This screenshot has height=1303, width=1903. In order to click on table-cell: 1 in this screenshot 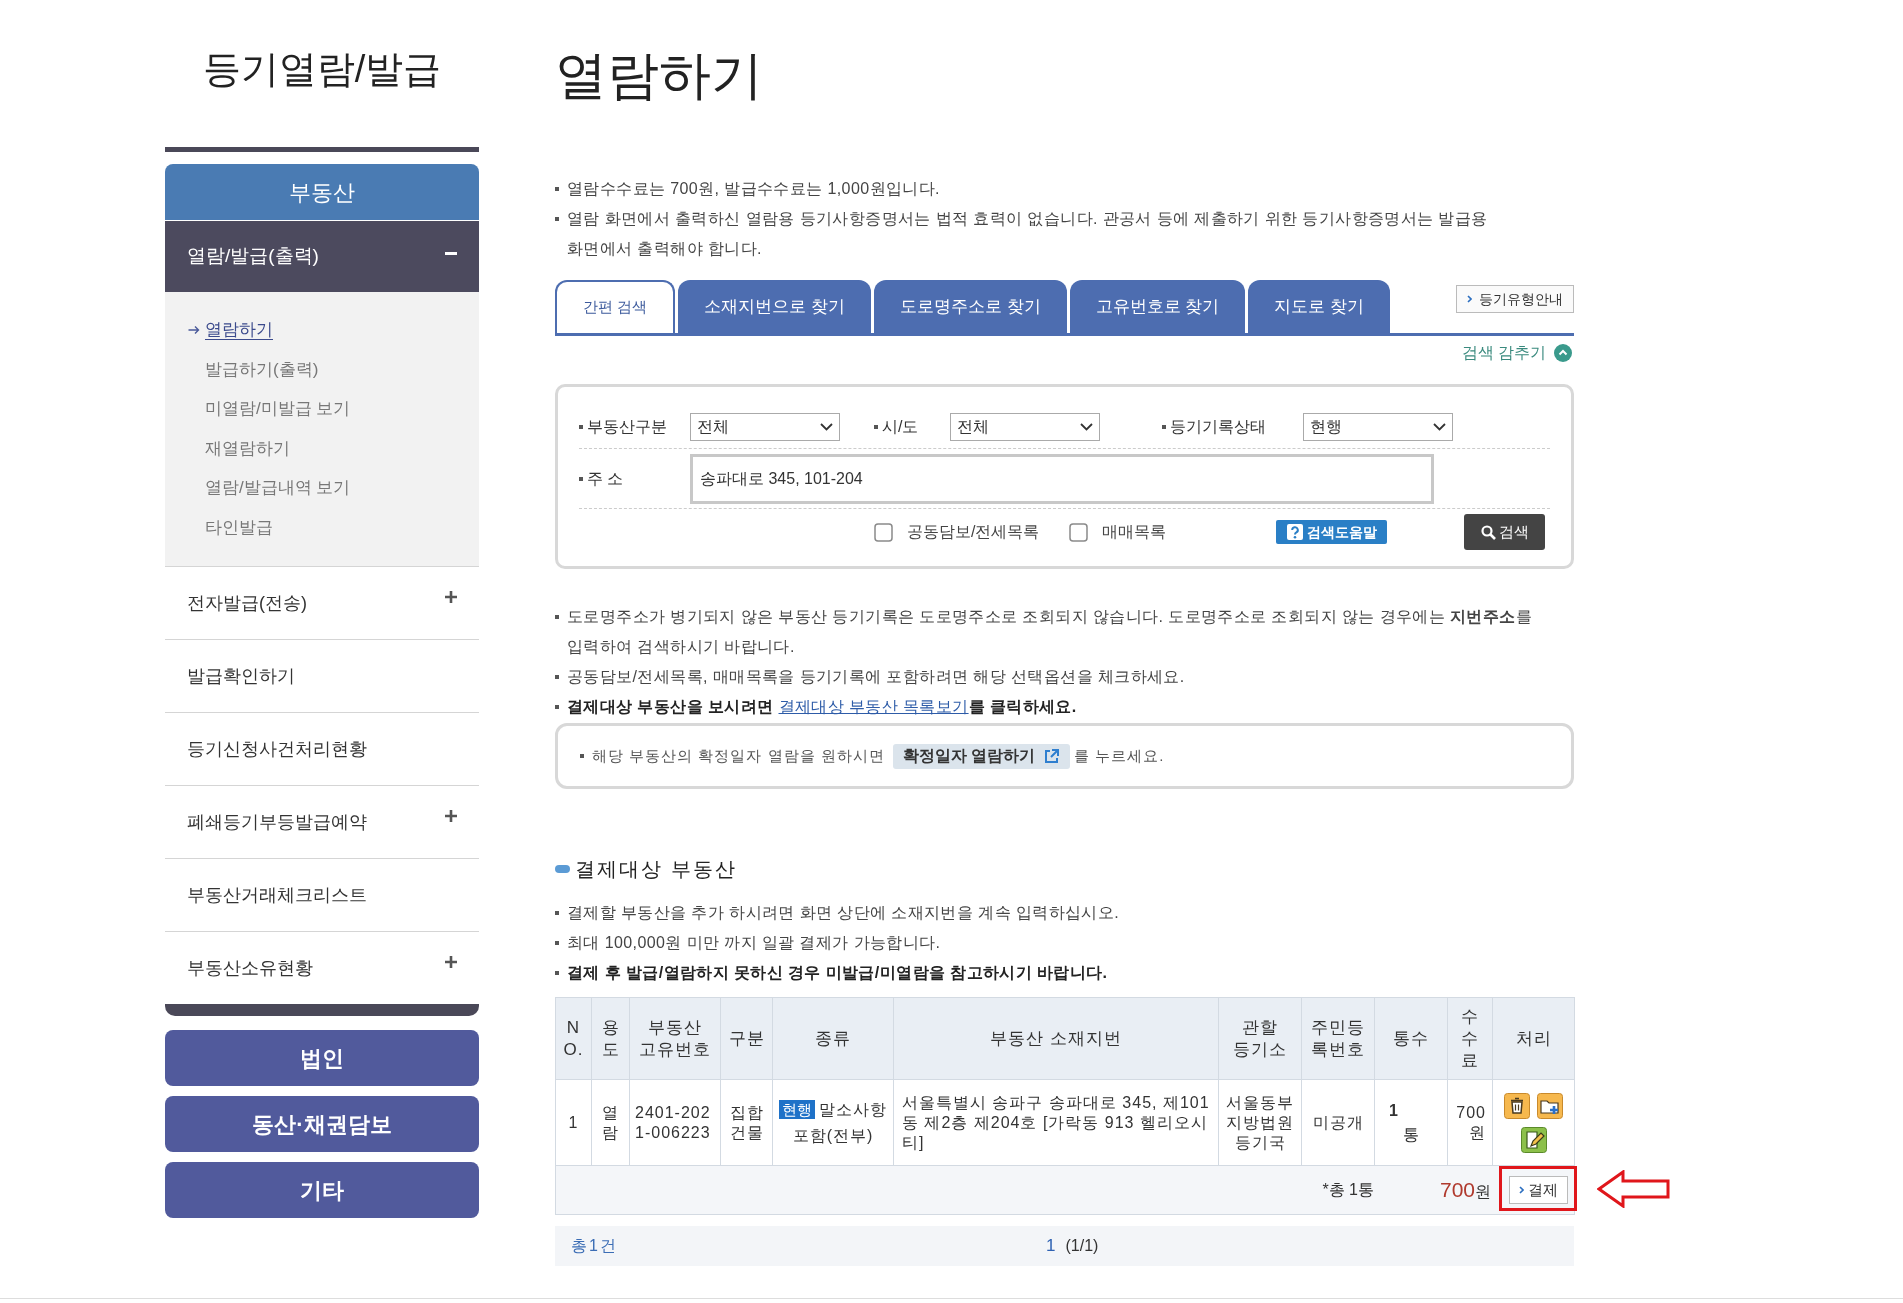, I will do `click(573, 1122)`.